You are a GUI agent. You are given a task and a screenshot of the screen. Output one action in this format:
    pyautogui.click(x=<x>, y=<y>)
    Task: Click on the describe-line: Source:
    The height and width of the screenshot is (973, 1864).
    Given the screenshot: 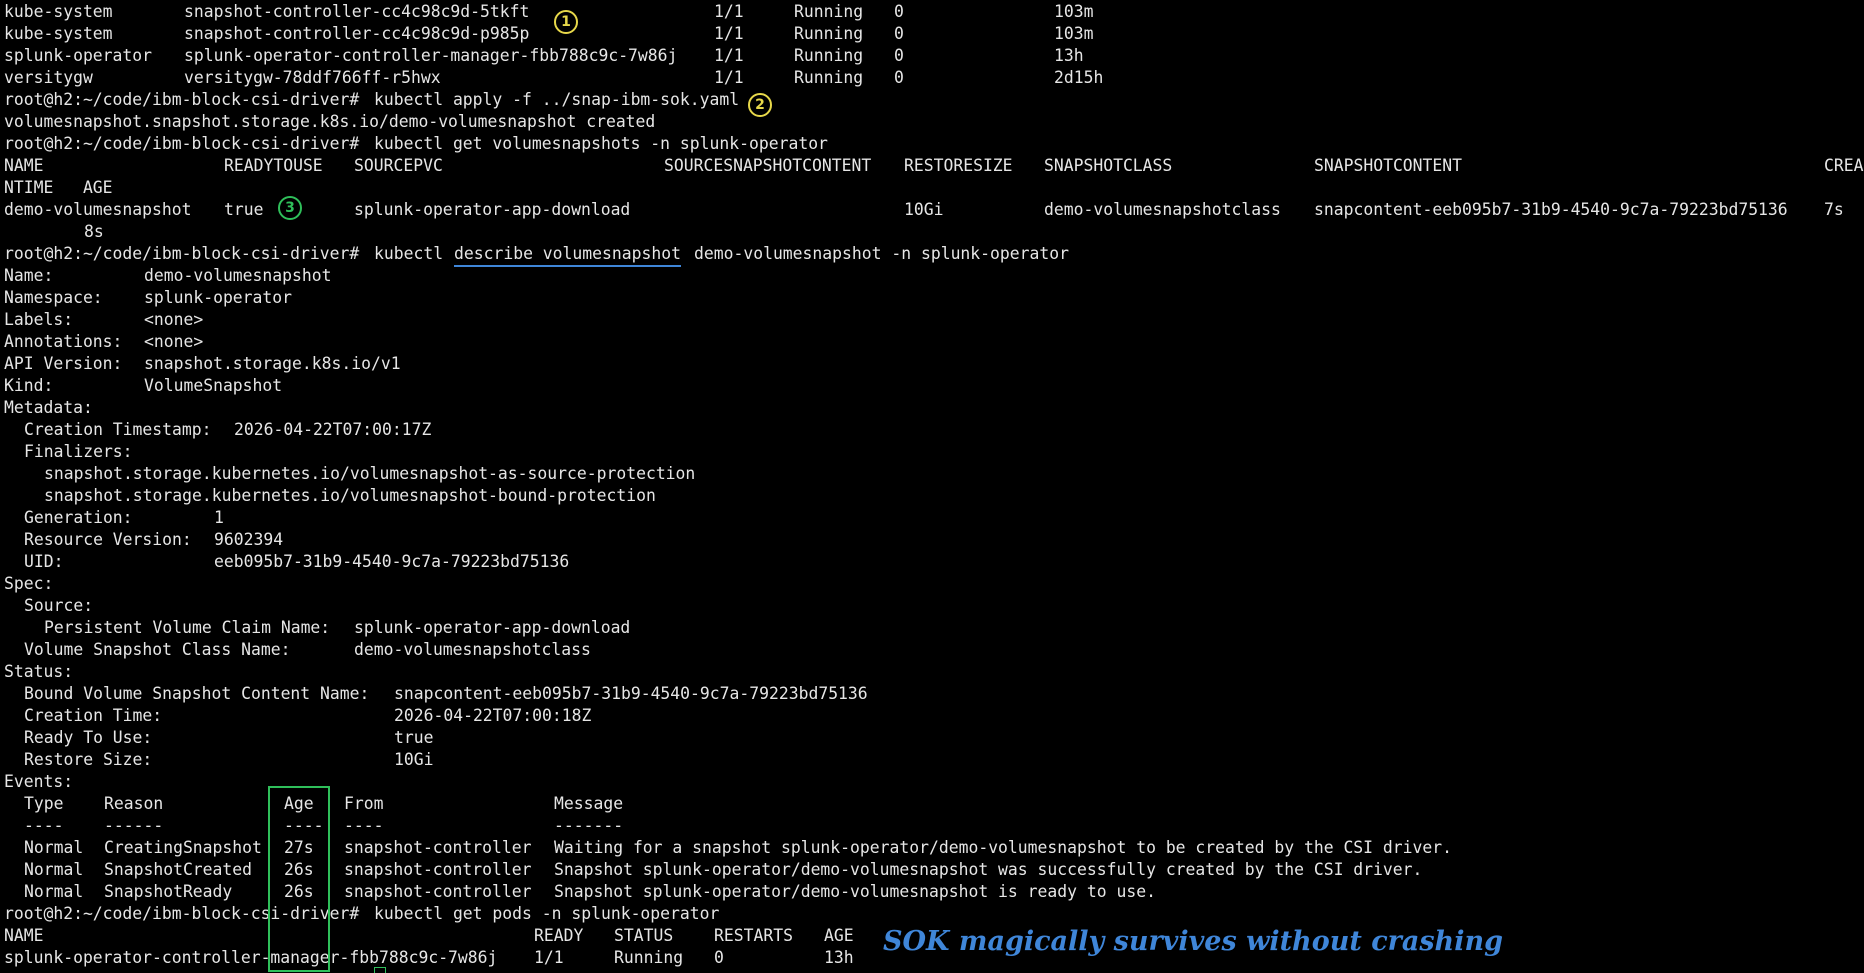 What is the action you would take?
    pyautogui.click(x=934, y=606)
    